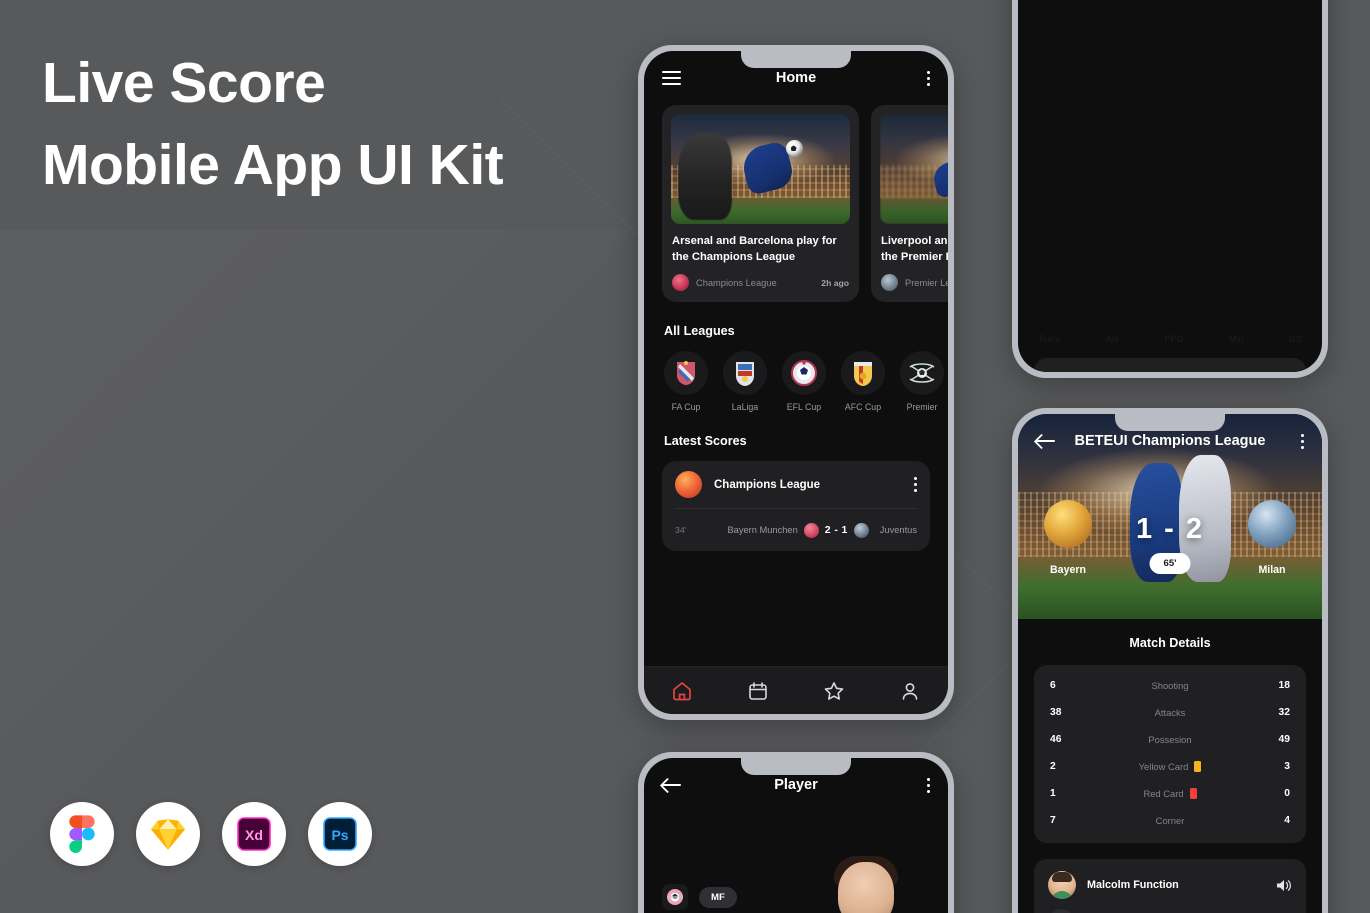  Describe the element at coordinates (1062, 885) in the screenshot. I see `avatar` at that location.